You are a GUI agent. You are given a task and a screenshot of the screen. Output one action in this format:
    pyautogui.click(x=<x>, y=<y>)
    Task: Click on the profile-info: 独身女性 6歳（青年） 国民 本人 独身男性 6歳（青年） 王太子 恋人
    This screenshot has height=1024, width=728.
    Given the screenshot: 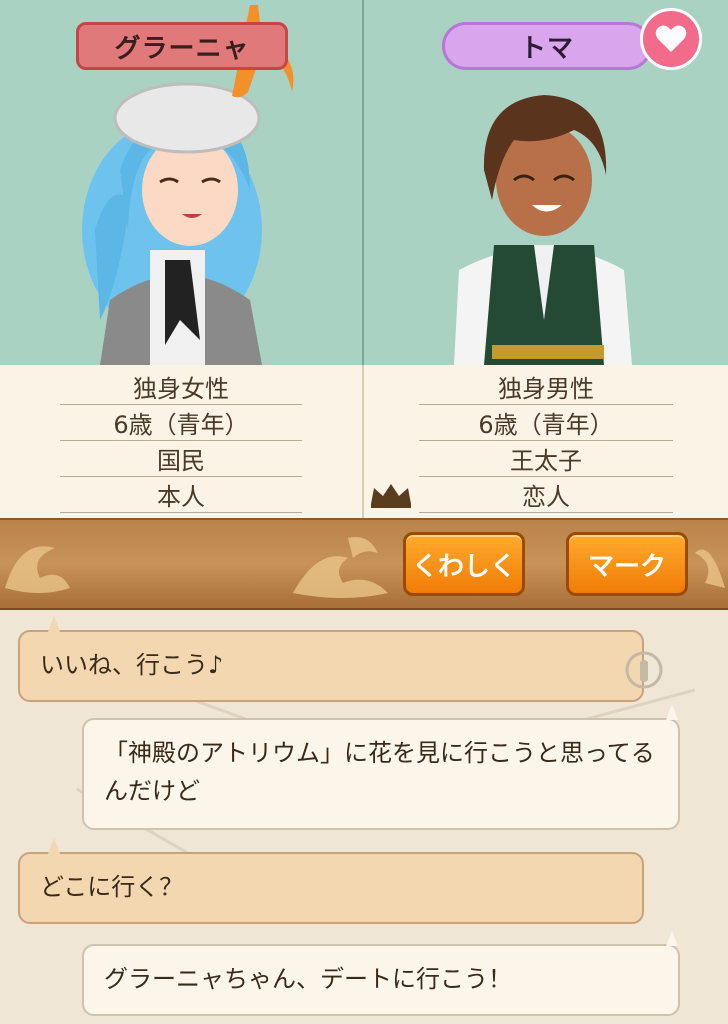 What is the action you would take?
    pyautogui.click(x=364, y=441)
    